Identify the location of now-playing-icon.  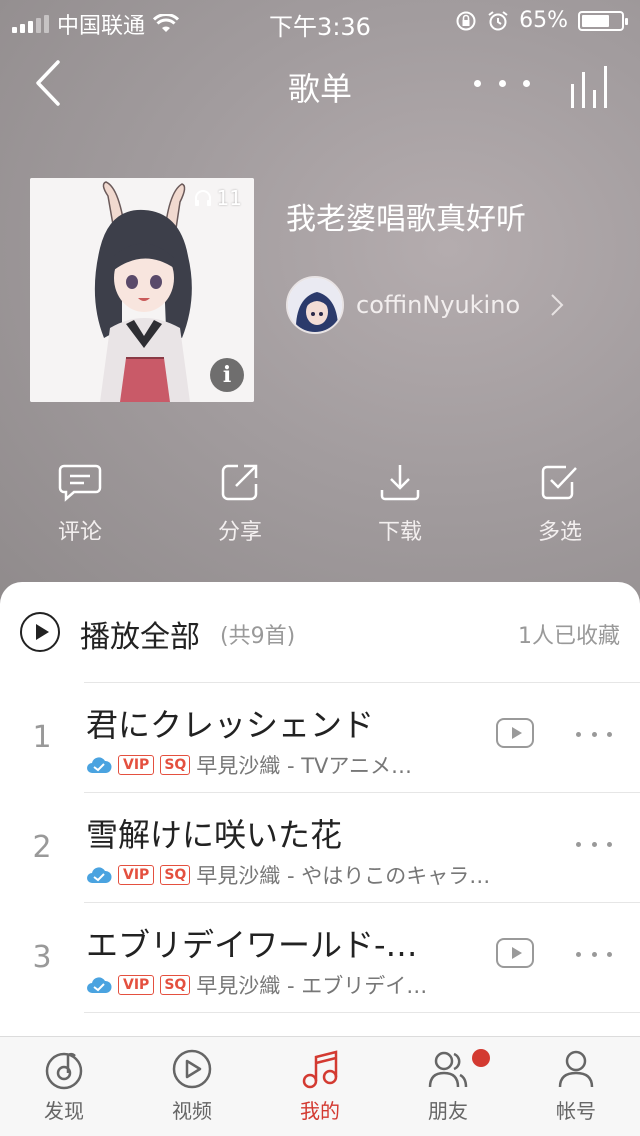
(592, 86).